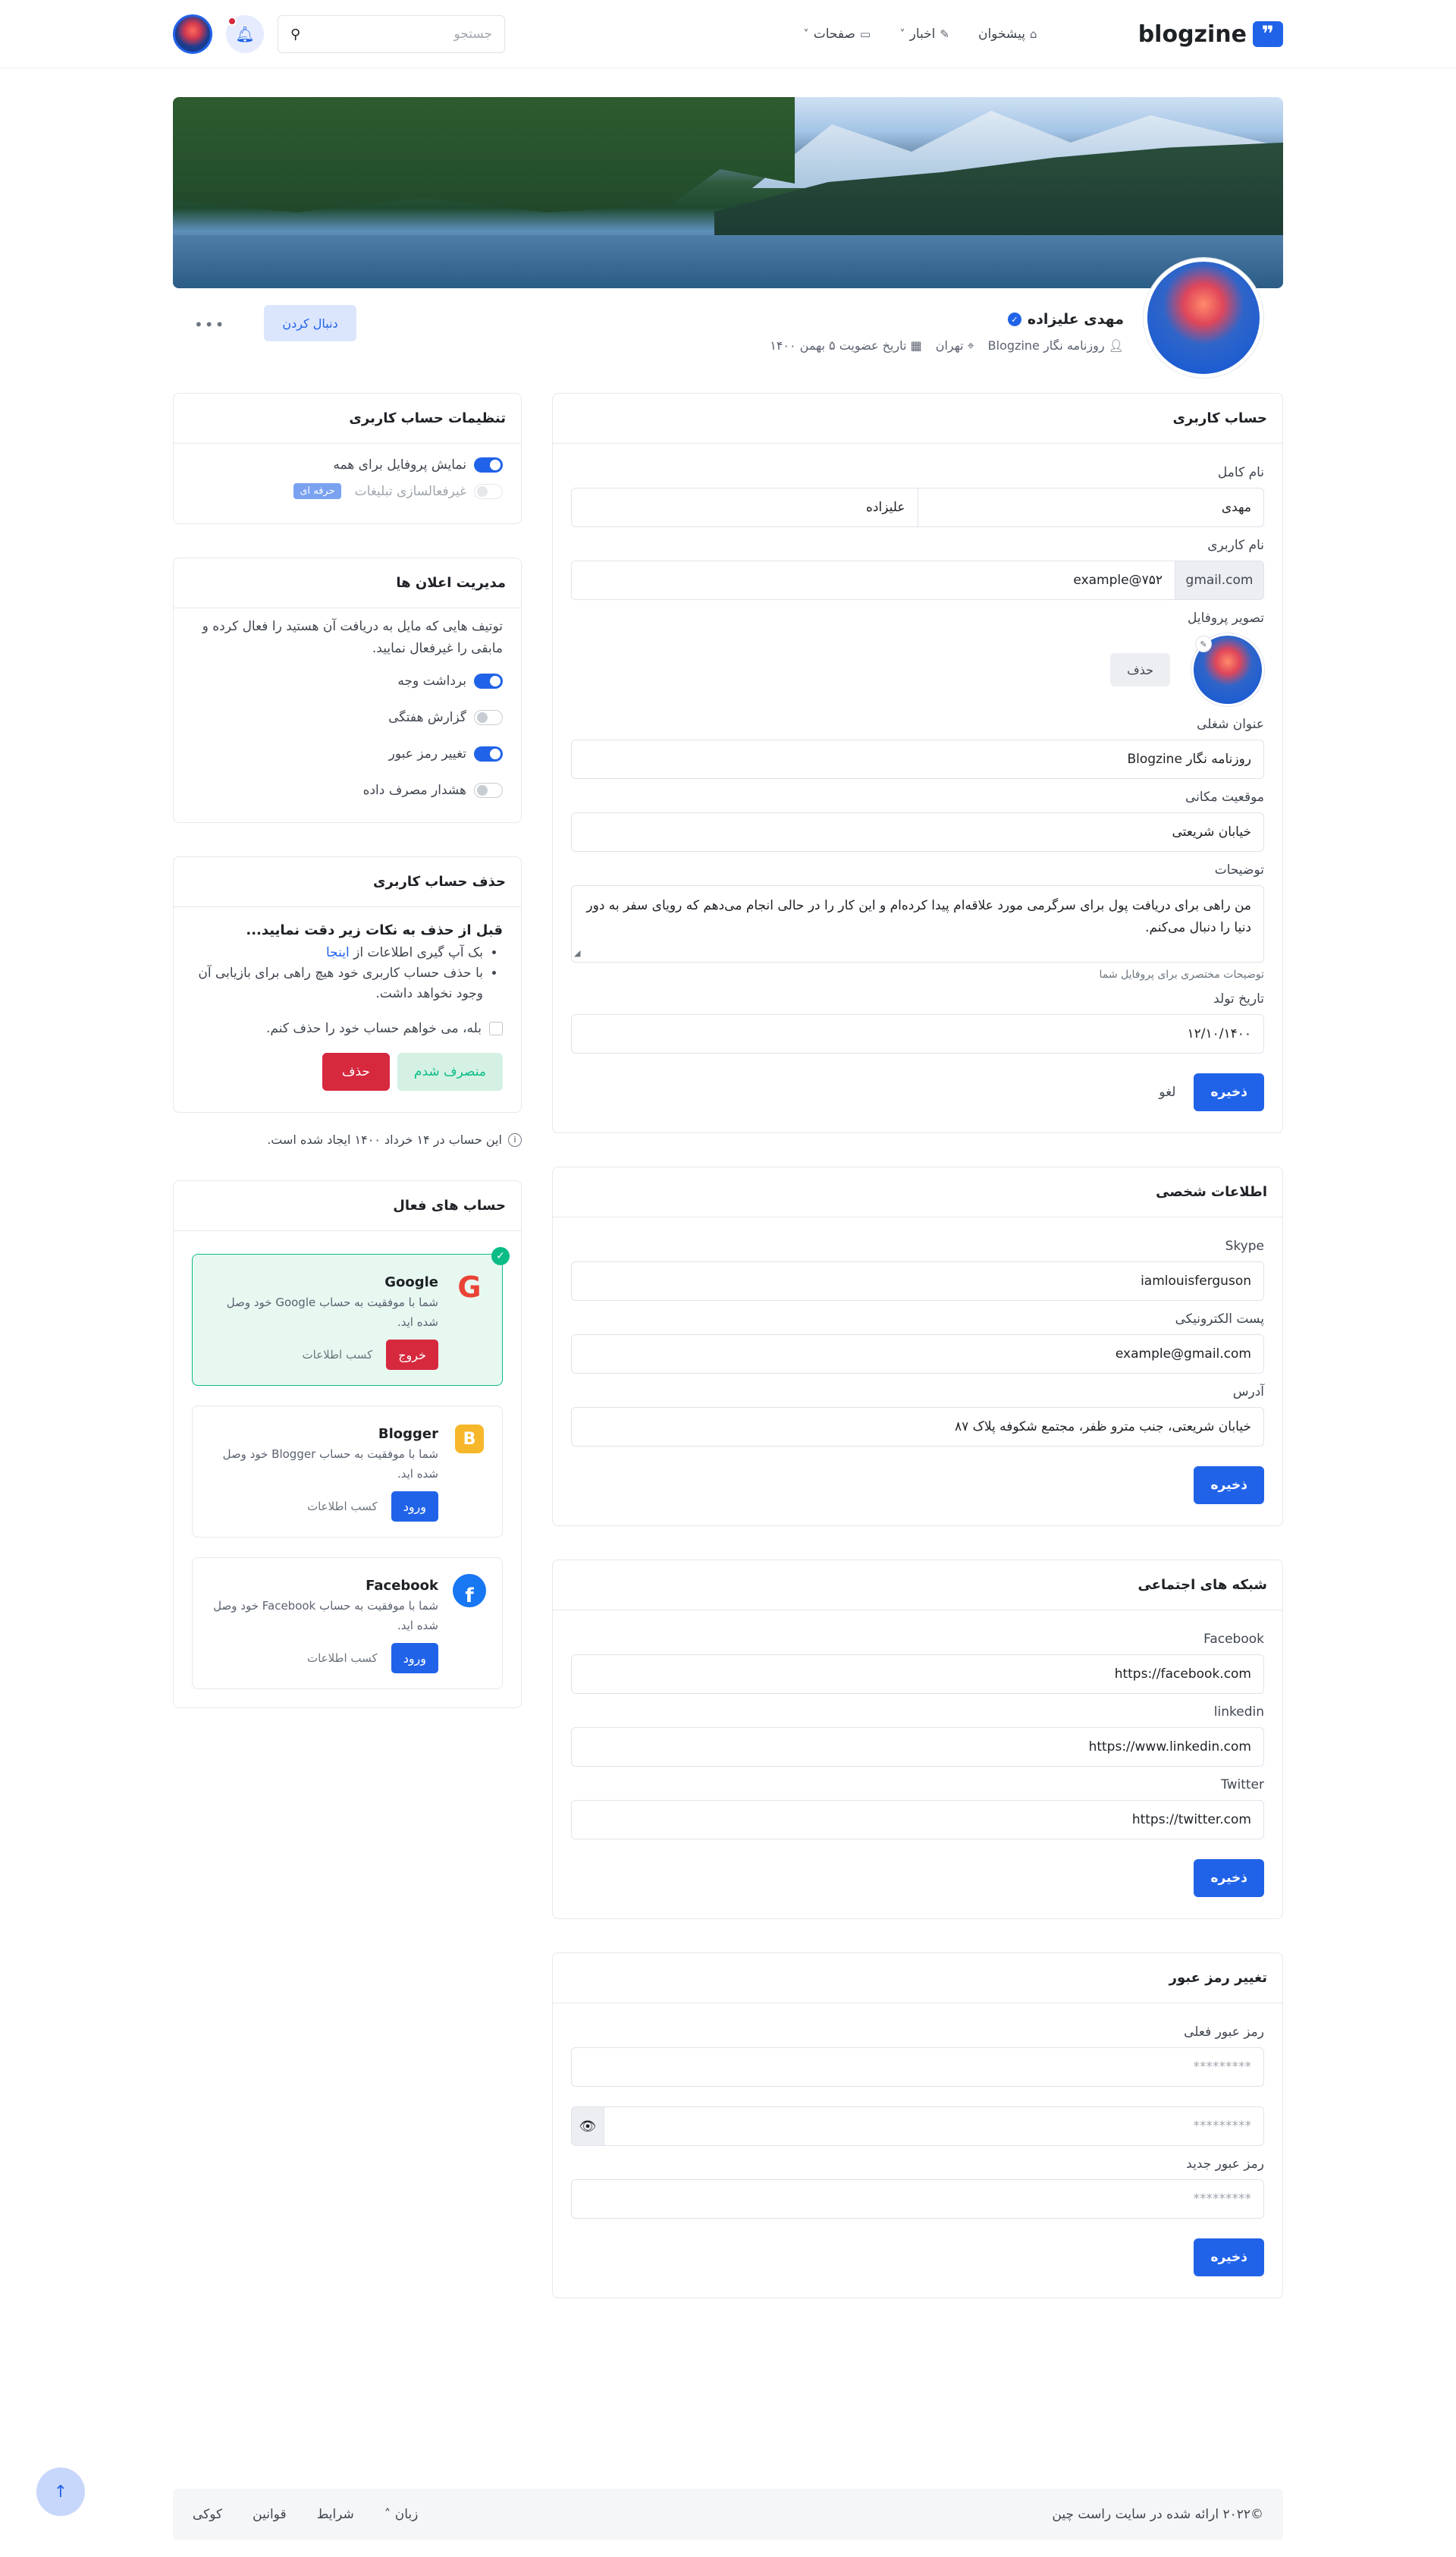  What do you see at coordinates (917, 1819) in the screenshot?
I see `twitter-input: https://twitter.com` at bounding box center [917, 1819].